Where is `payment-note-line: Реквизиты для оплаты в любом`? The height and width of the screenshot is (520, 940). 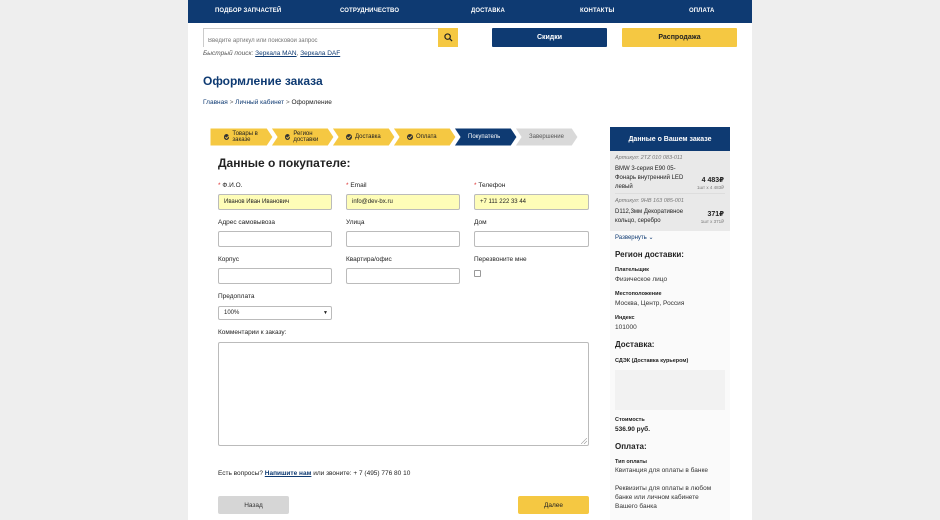 payment-note-line: Реквизиты для оплаты в любом is located at coordinates (663, 488).